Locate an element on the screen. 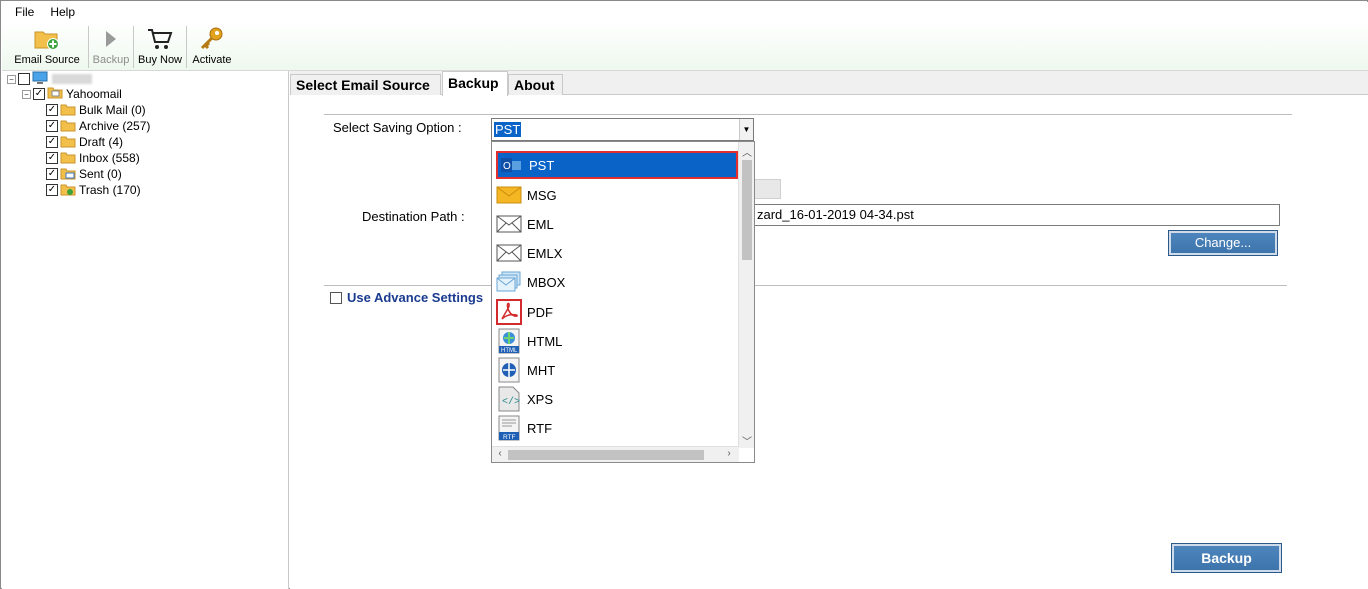  tree-folder-bulk-mail: ✓ Bulk Mail (0) is located at coordinates (96, 110).